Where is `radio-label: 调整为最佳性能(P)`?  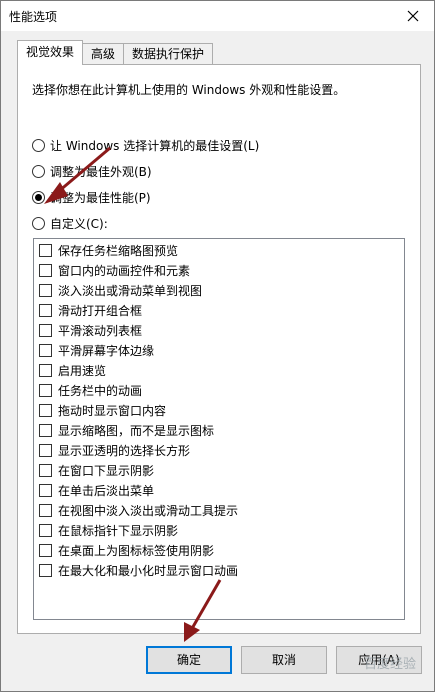
radio-label: 调整为最佳性能(P) is located at coordinates (100, 198).